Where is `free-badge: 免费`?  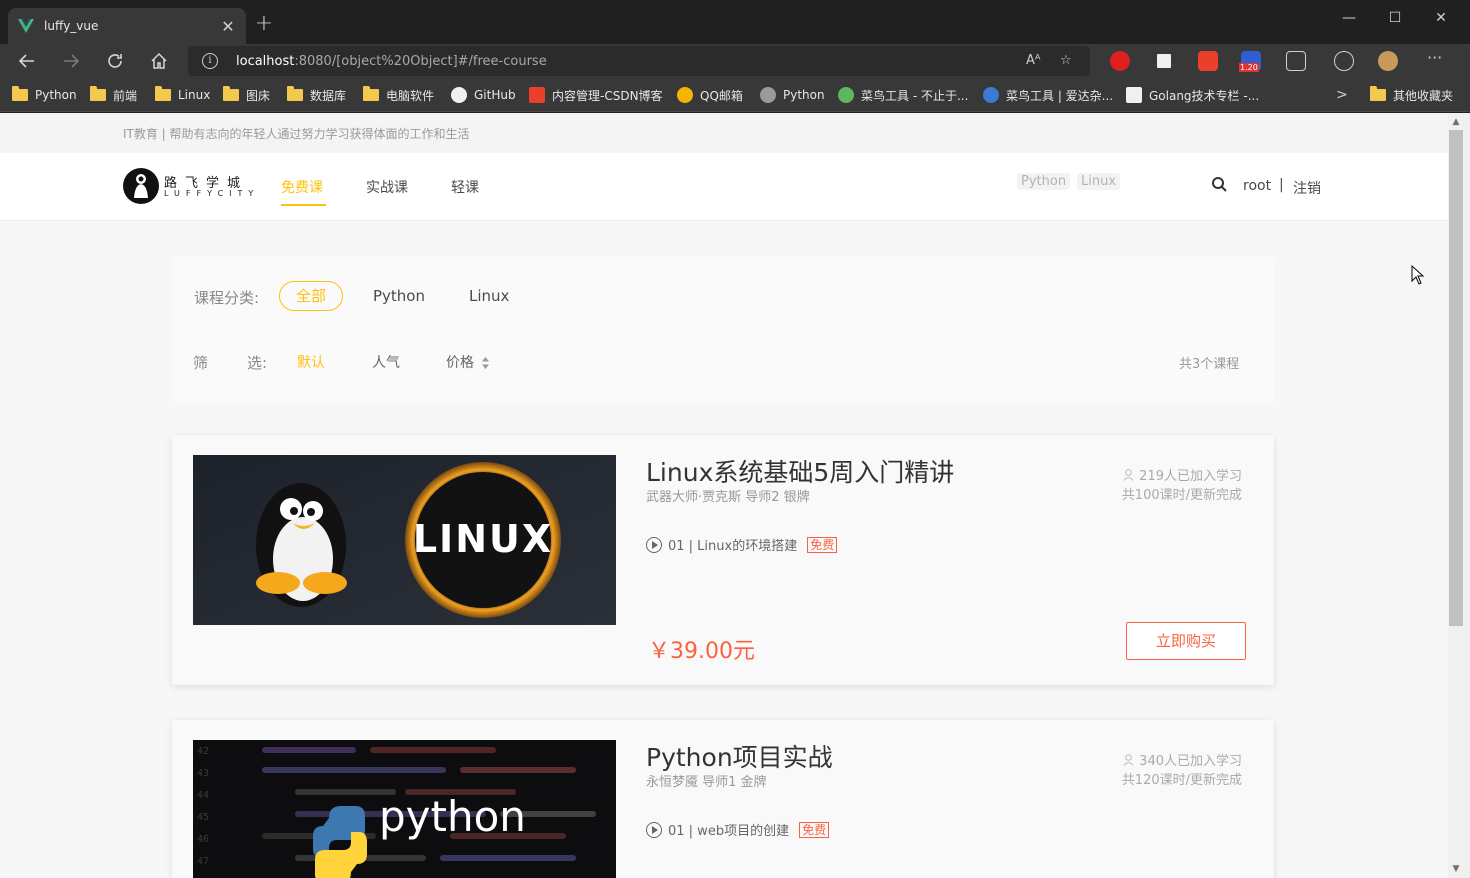 free-badge: 免费 is located at coordinates (814, 829).